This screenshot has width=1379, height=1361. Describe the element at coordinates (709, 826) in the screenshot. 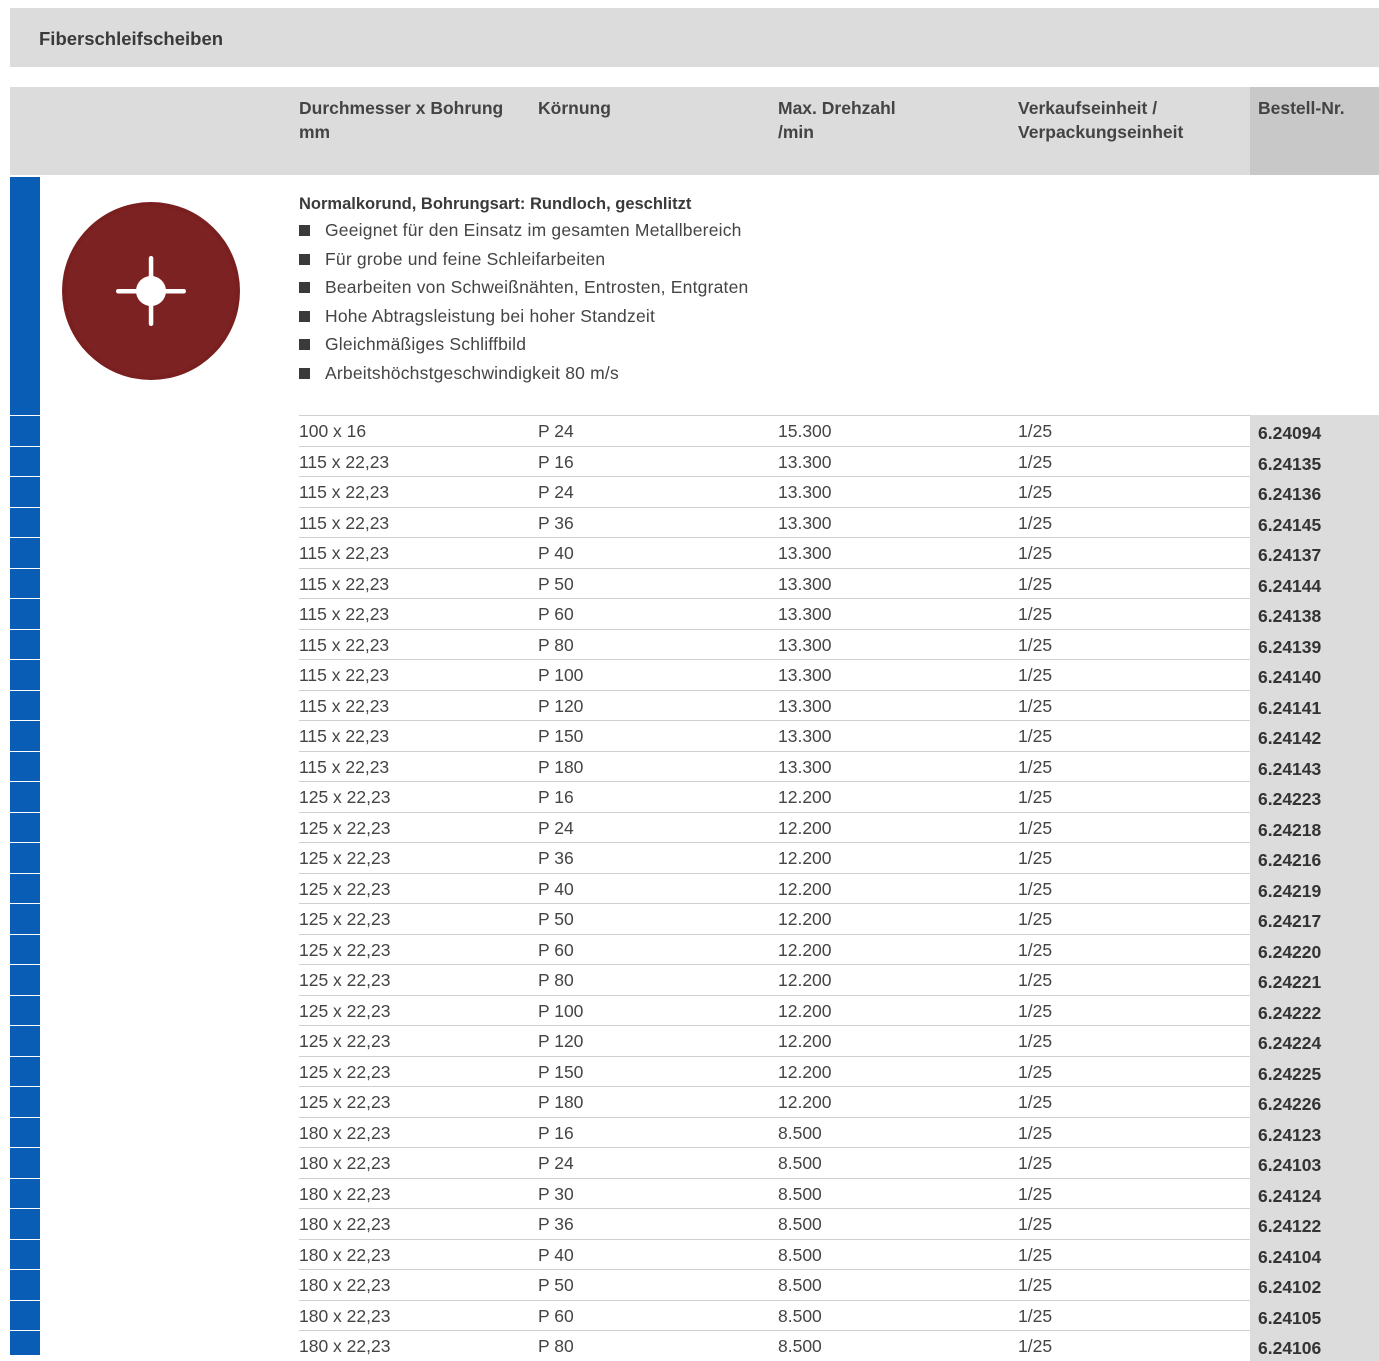

I see `table-row: 125 x 22,23 P 24 12.200 1/25 6.24218` at that location.